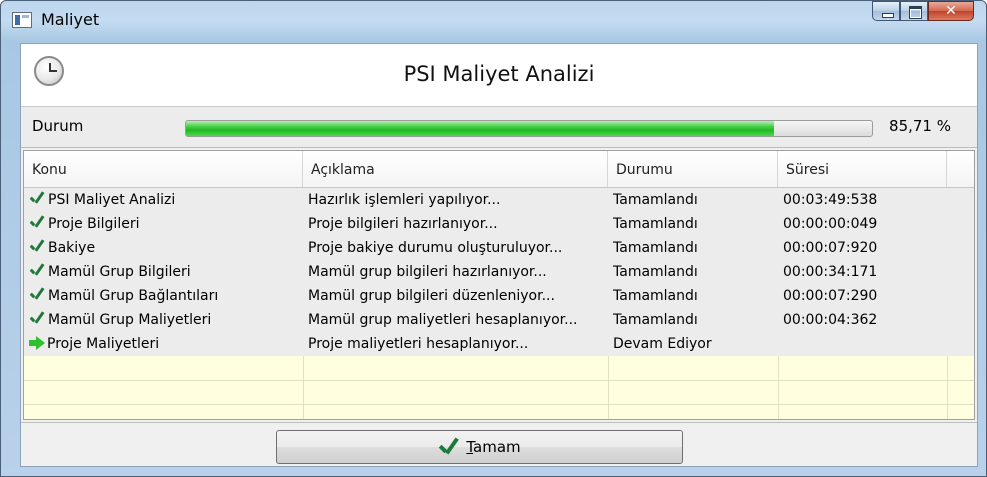 The height and width of the screenshot is (477, 987). Describe the element at coordinates (662, 344) in the screenshot. I see `cell-text: Devam Ediyor` at that location.